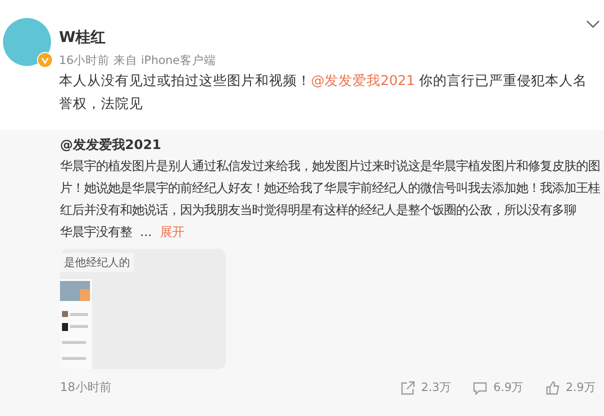  I want to click on author-name: W桂红, so click(324, 37).